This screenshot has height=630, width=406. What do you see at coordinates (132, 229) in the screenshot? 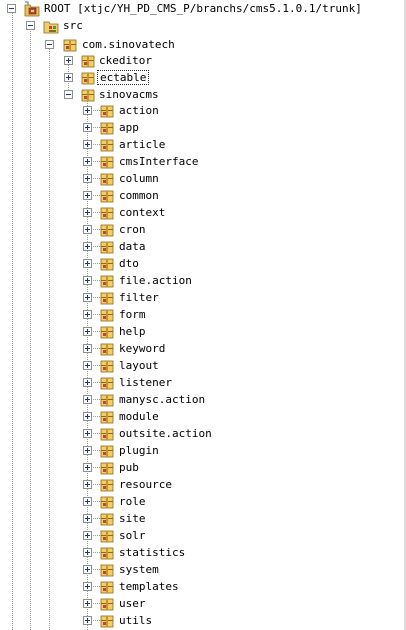
I see `tree-node-label: cron` at bounding box center [132, 229].